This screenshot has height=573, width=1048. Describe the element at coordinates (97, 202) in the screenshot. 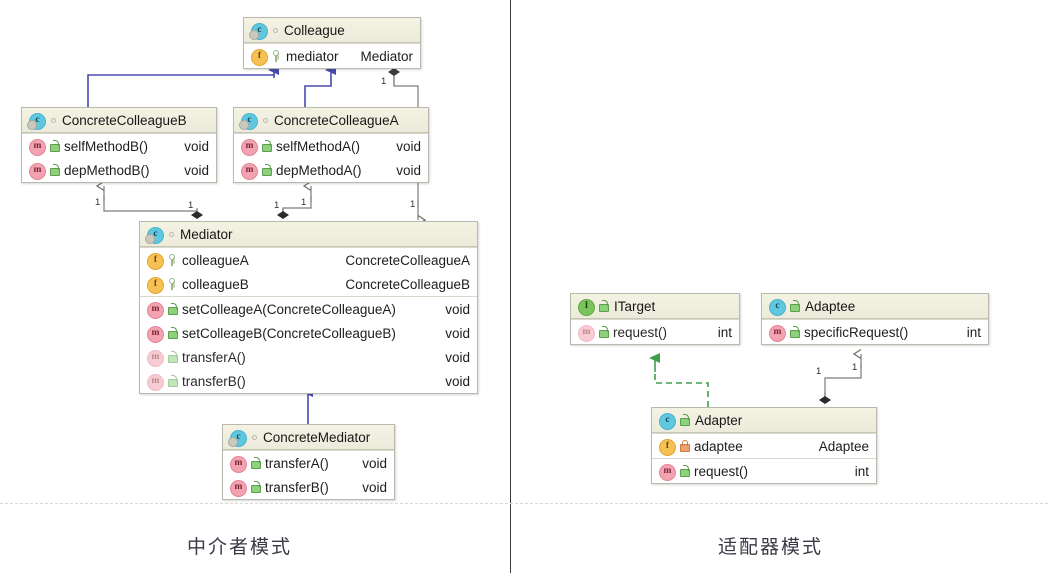

I see `mult-colleagueB-src: 1` at that location.